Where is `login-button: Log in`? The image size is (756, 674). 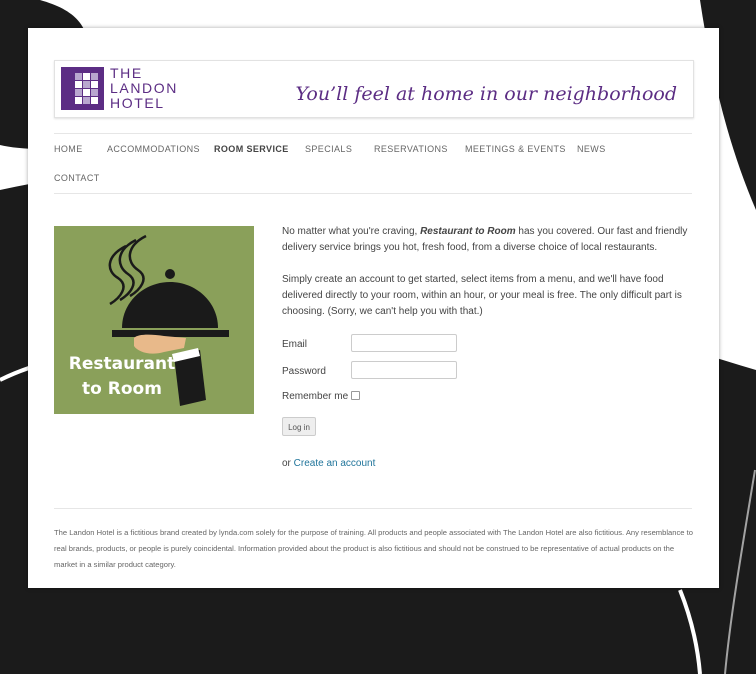
login-button: Log in is located at coordinates (299, 426).